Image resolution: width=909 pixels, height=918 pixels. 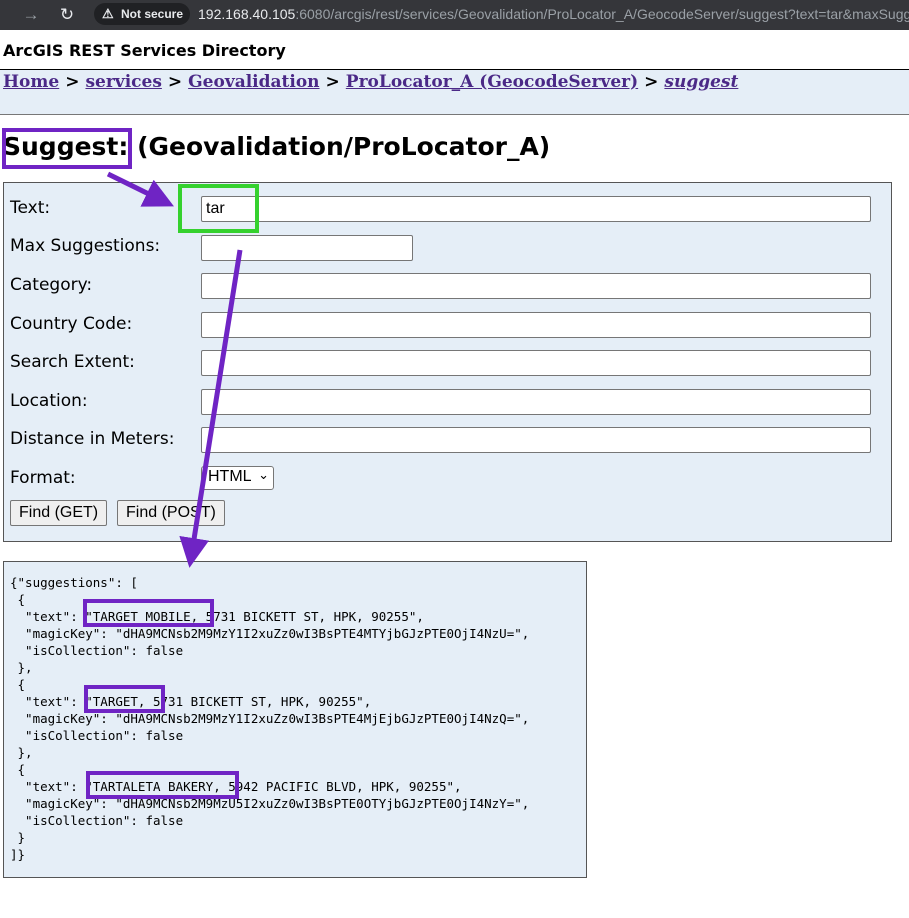 I want to click on page-title: Suggest: (Geovalidation/ProLocator_A), so click(x=276, y=146).